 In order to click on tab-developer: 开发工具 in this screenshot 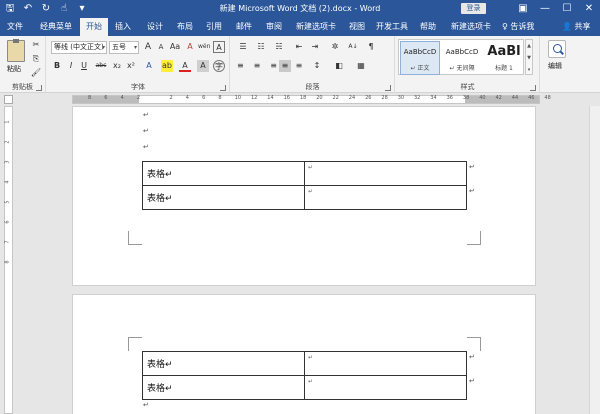, I will do `click(392, 27)`.